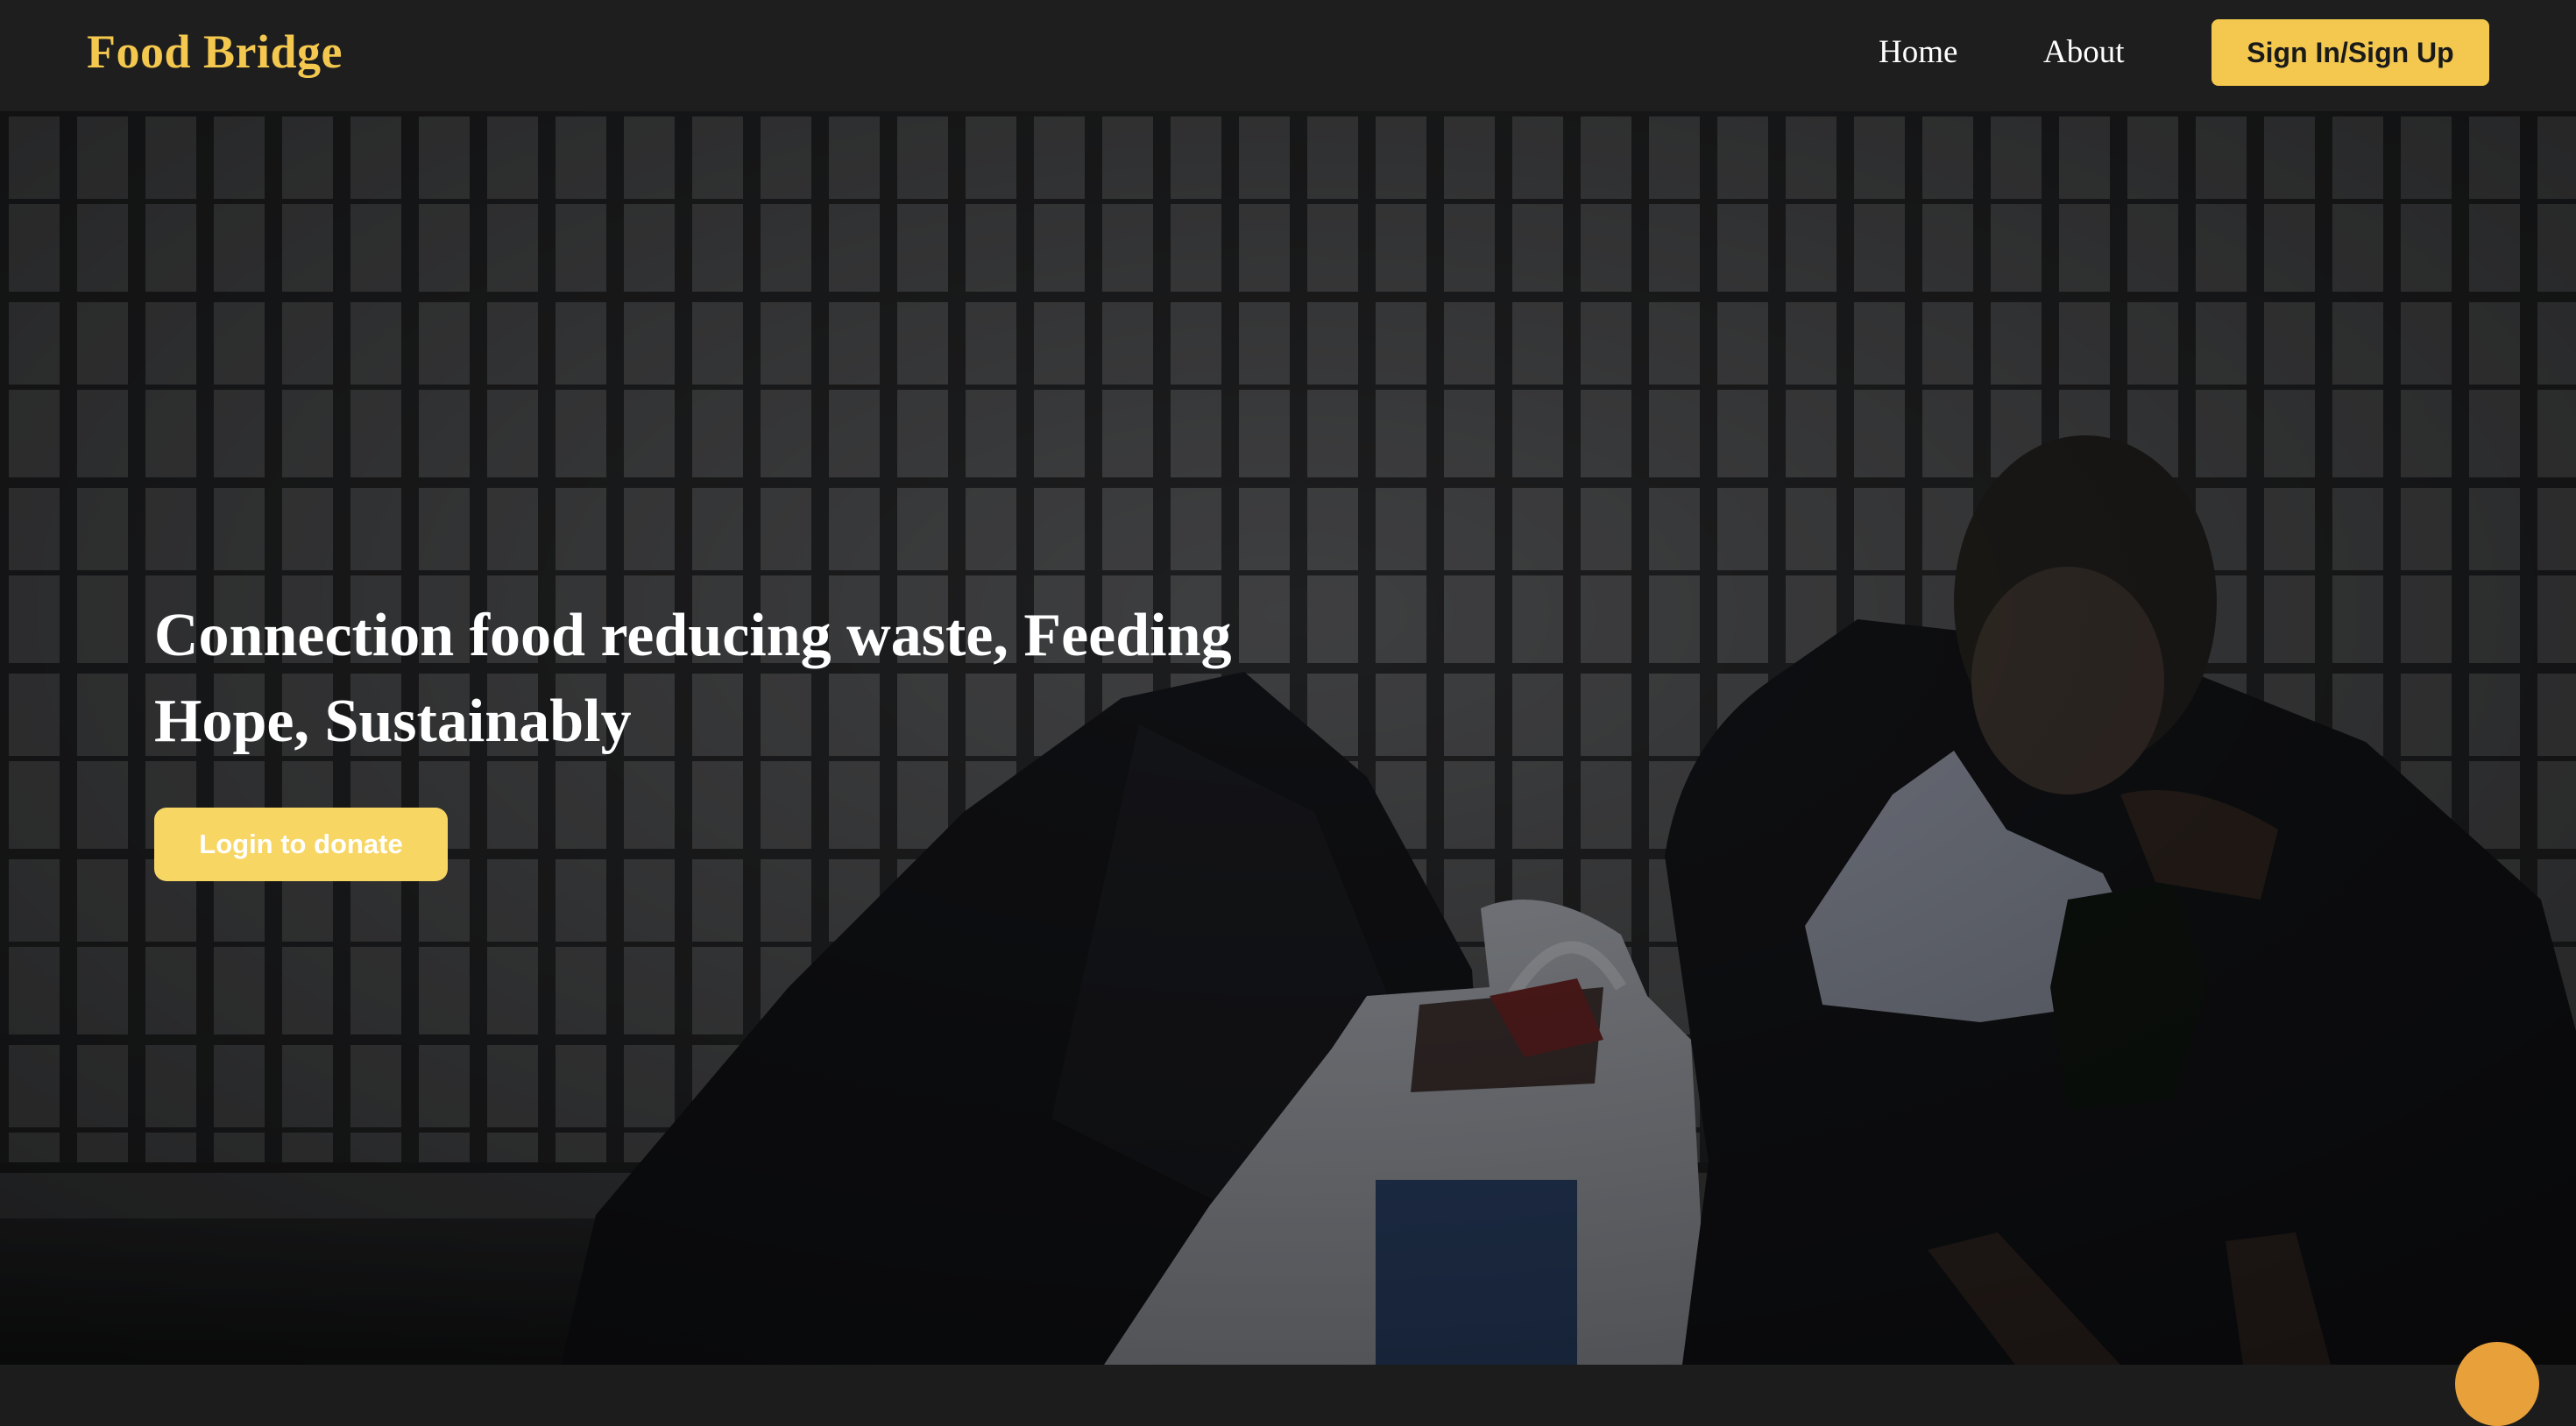 Image resolution: width=2576 pixels, height=1426 pixels. I want to click on navbar: Food Bridge Home About Sign In/Sign Up, so click(1288, 55).